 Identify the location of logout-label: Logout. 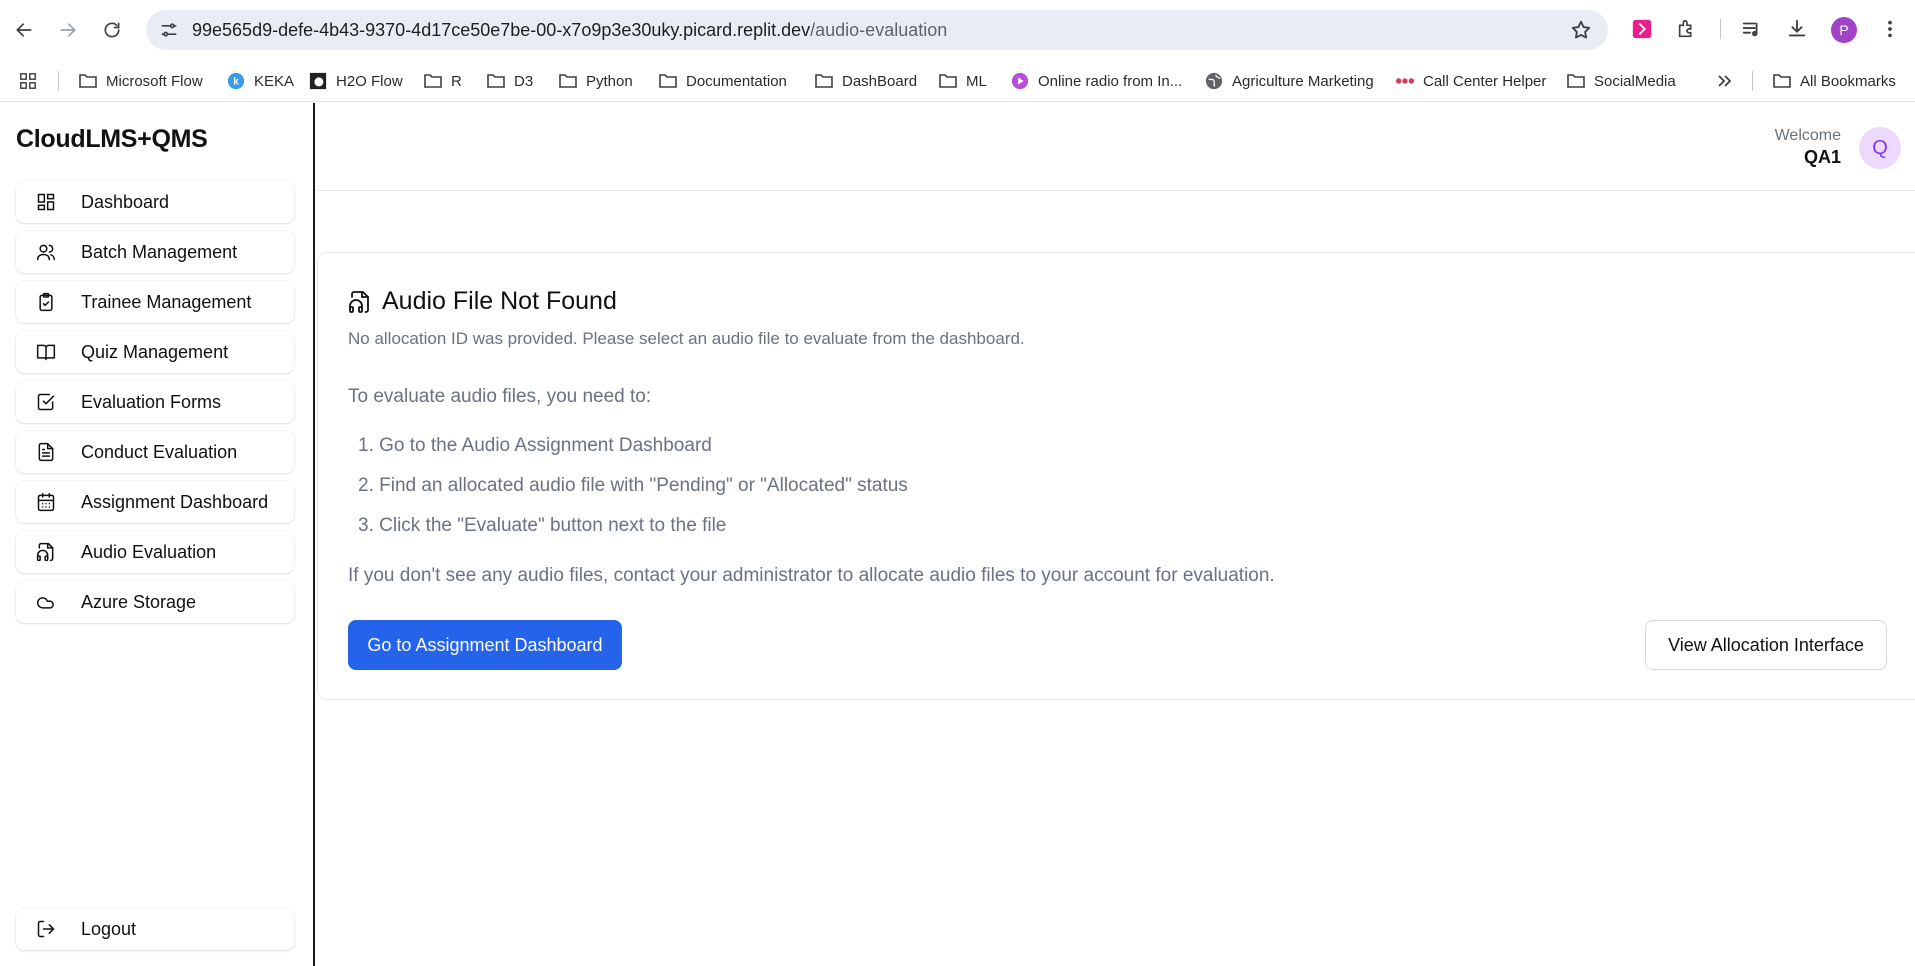
(109, 929).